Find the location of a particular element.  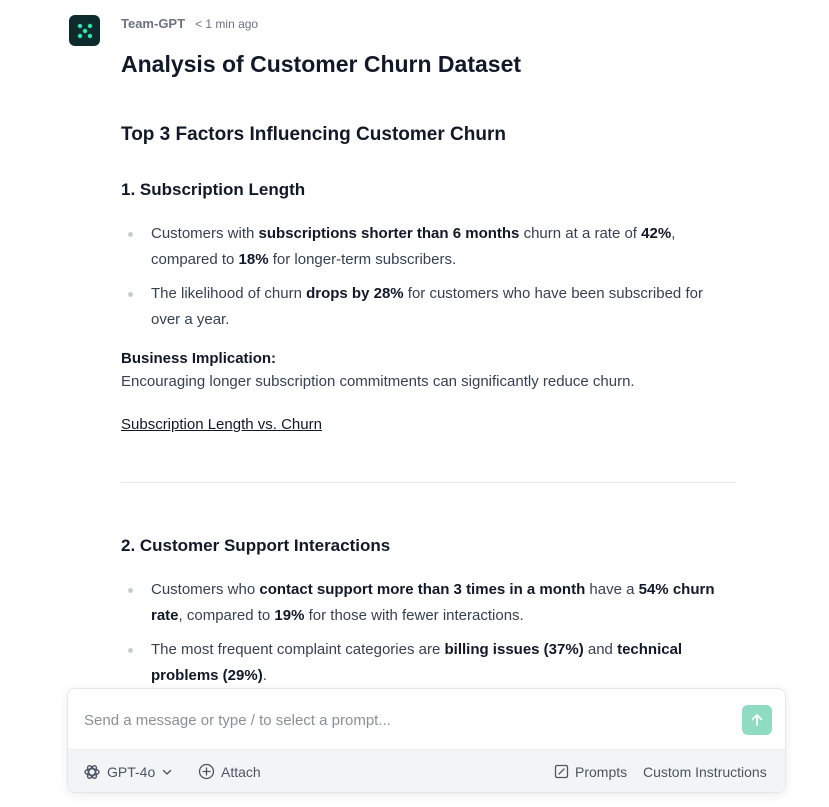

subscription-chart-link: Subscription Length vs. Churn is located at coordinates (221, 425).